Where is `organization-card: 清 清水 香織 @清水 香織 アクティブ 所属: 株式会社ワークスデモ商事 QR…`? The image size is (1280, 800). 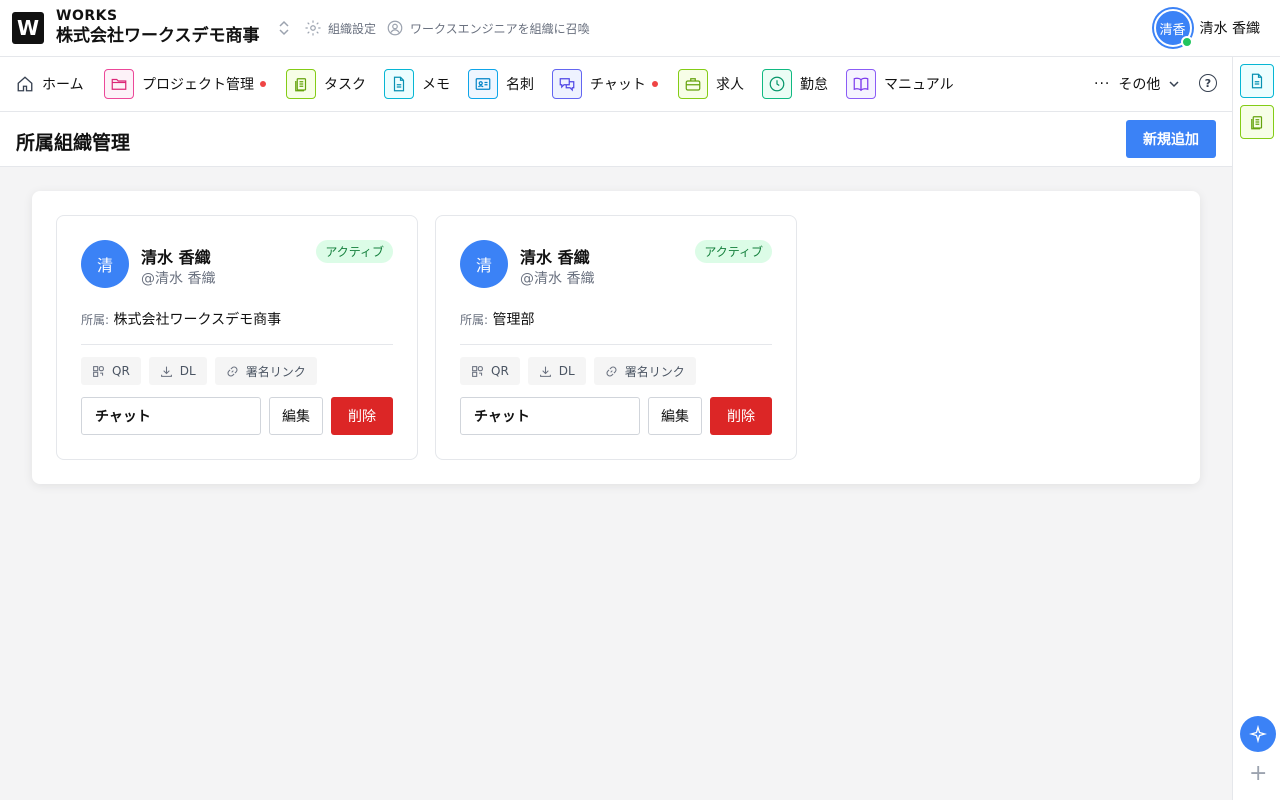 organization-card: 清 清水 香織 @清水 香織 アクティブ 所属: 株式会社ワークスデモ商事 QR… is located at coordinates (237, 337).